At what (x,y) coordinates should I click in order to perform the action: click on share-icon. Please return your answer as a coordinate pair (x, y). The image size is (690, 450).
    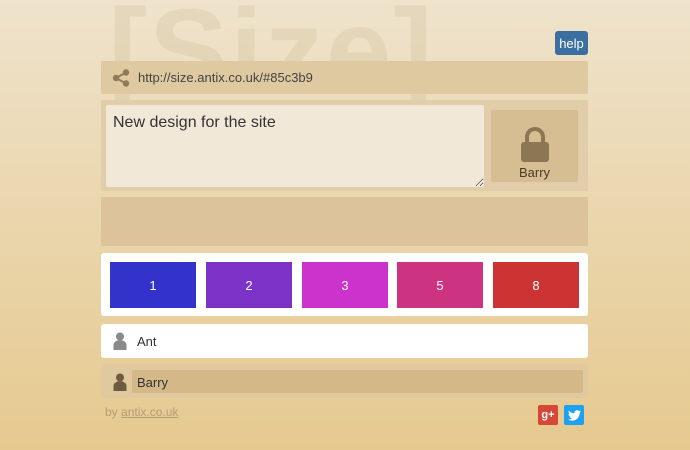
    Looking at the image, I should click on (121, 78).